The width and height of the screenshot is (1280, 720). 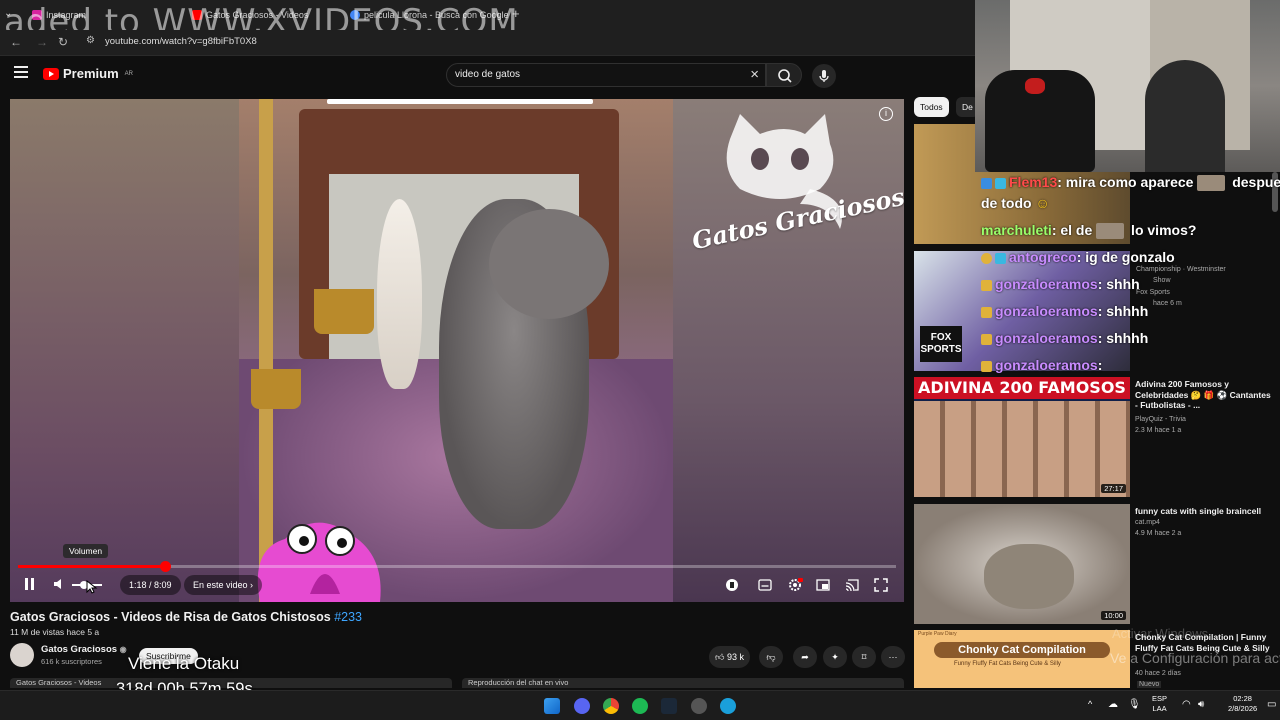 I want to click on verified-icon: ◉, so click(x=123, y=649).